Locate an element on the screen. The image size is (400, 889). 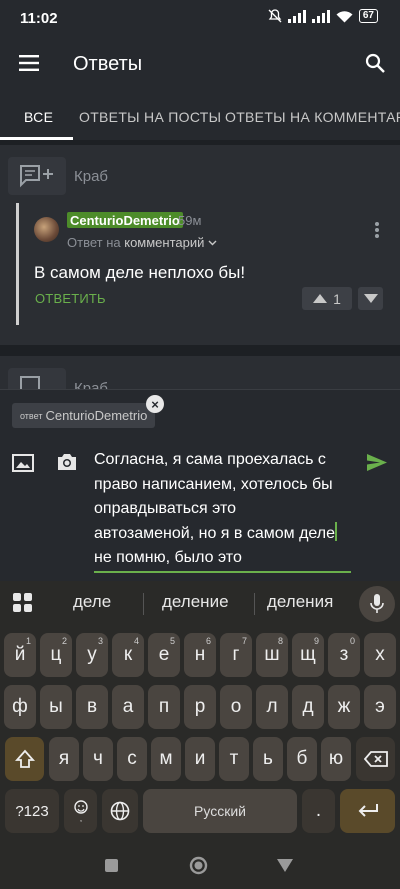
key: н6 is located at coordinates (200, 655).